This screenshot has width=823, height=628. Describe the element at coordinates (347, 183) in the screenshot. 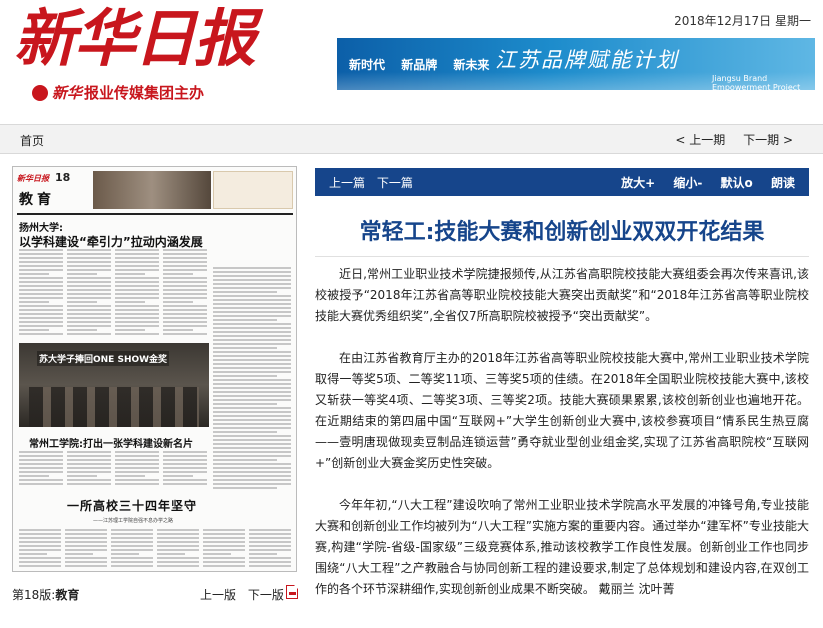

I see `prev-article-link: 上一篇` at that location.